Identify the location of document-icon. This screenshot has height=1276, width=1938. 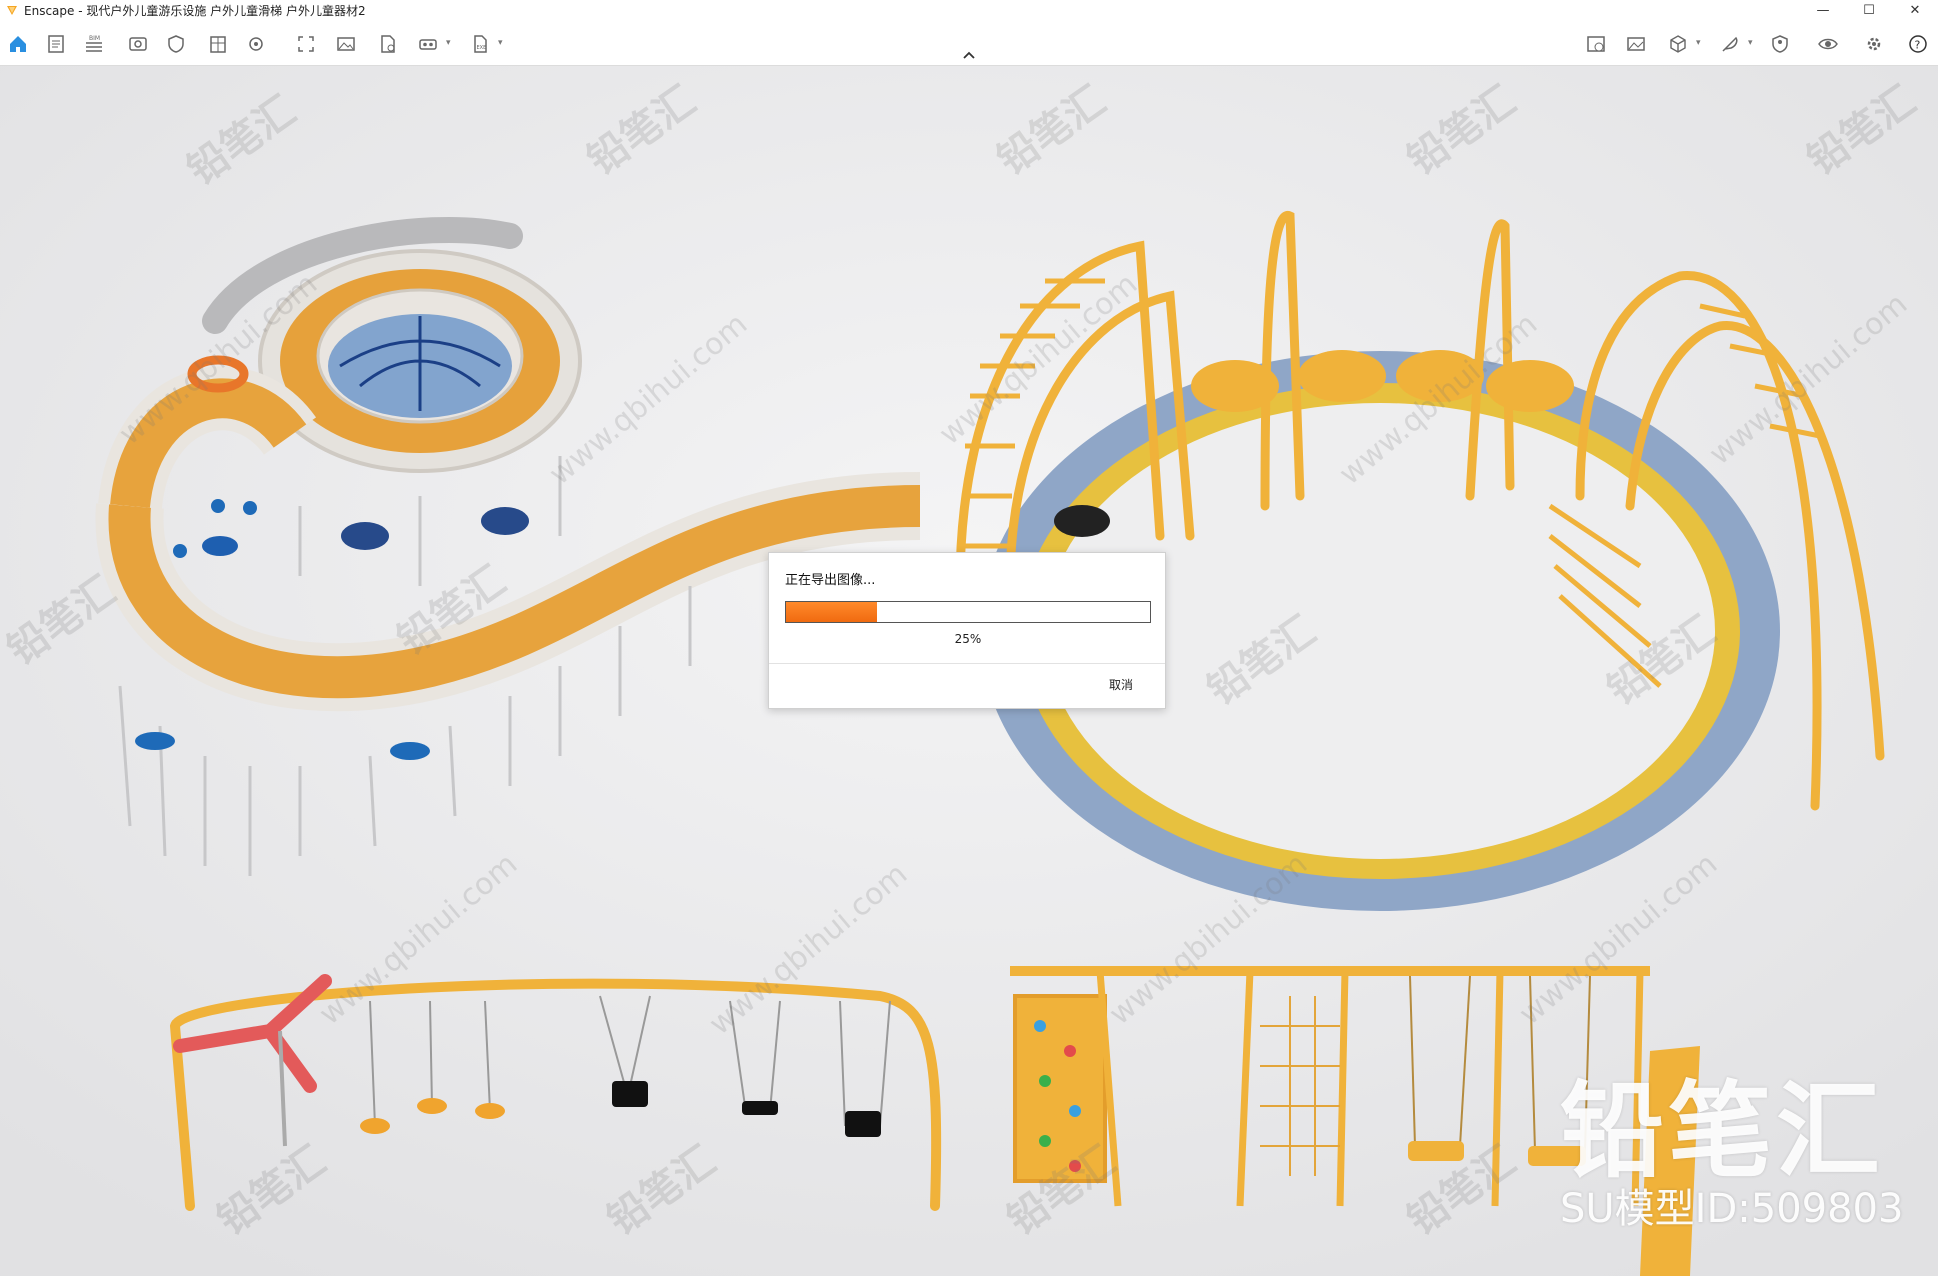
(56, 44).